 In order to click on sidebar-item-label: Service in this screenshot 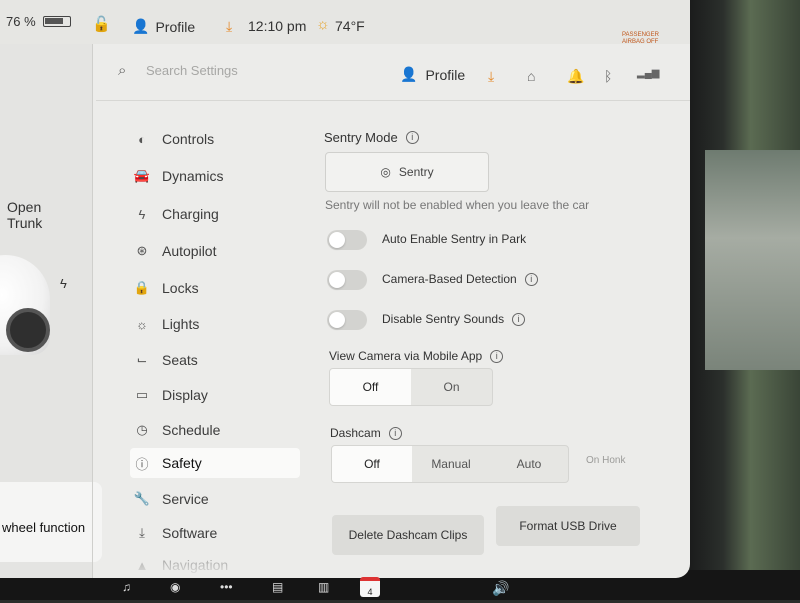, I will do `click(185, 499)`.